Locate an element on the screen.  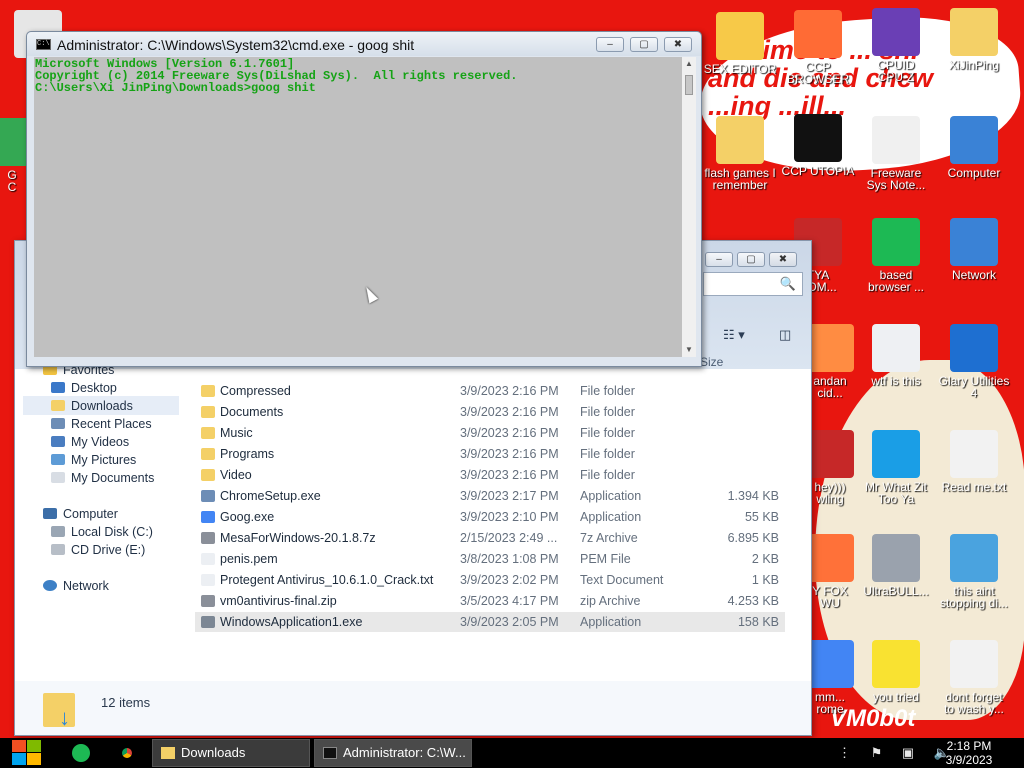
cmd-minimize-button: ‒ is located at coordinates (610, 44).